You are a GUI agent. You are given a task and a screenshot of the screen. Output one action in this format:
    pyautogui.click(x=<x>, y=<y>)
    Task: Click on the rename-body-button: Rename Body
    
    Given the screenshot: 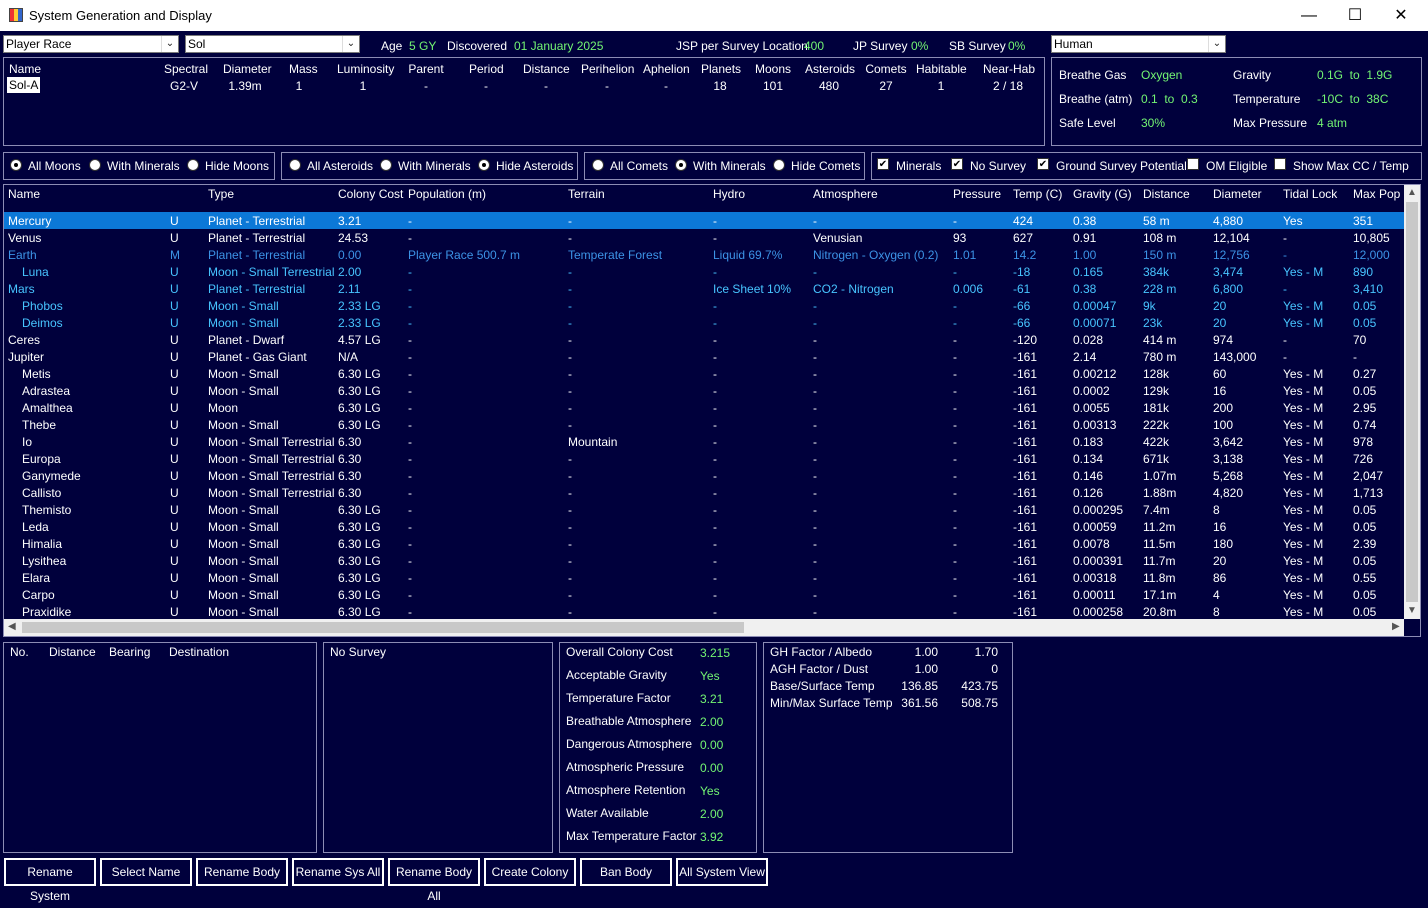 What is the action you would take?
    pyautogui.click(x=242, y=872)
    